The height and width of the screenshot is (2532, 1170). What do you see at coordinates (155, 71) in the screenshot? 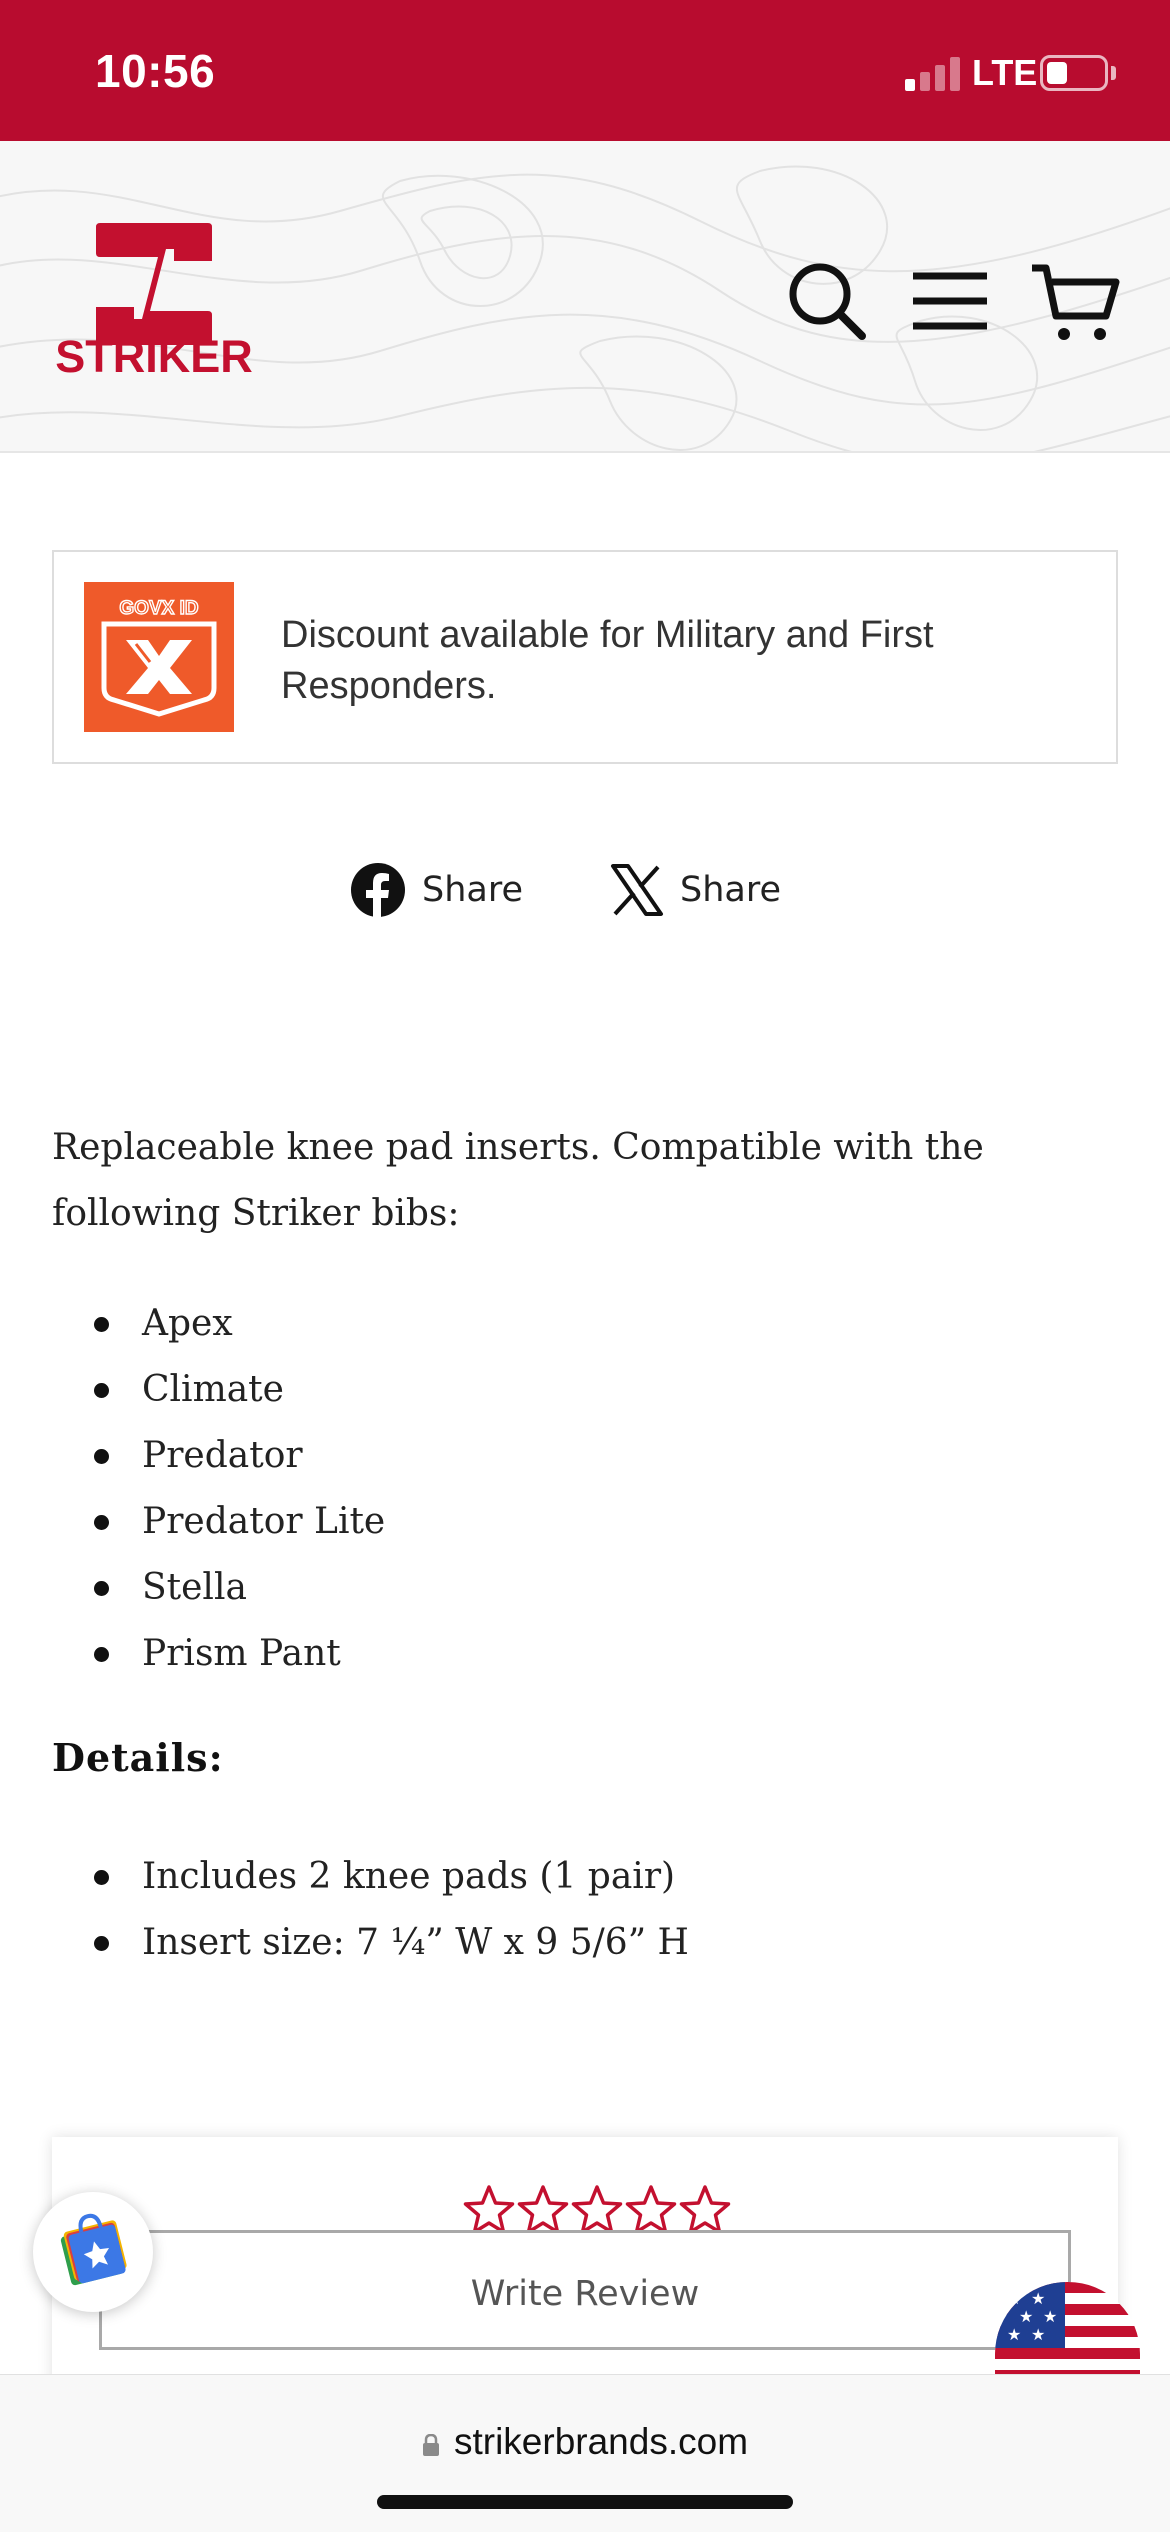
I see `status-time: 10:56` at bounding box center [155, 71].